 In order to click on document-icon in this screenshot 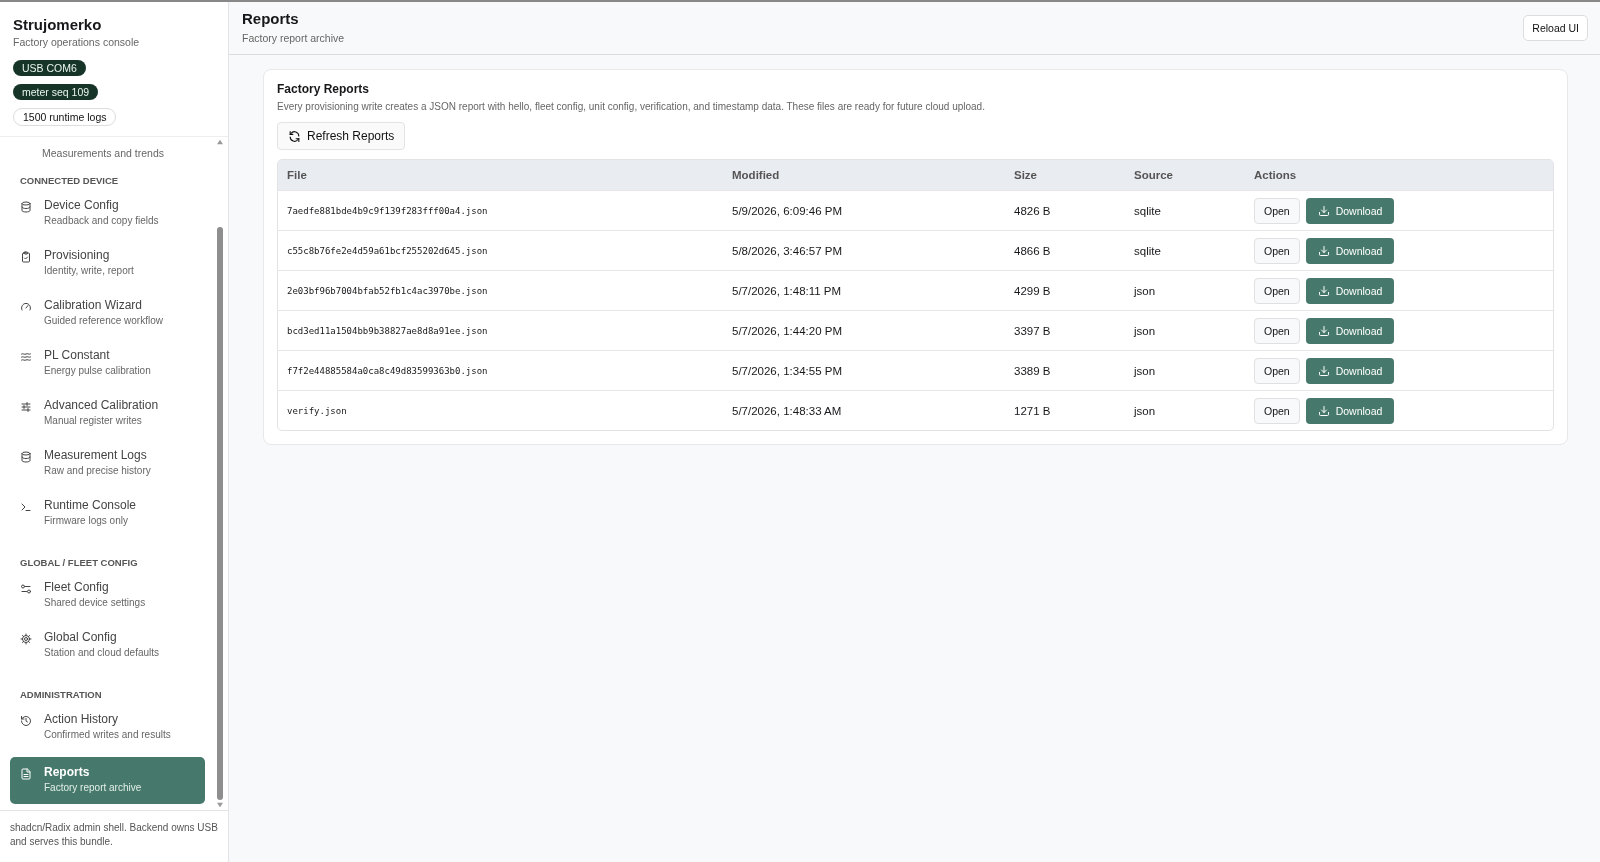, I will do `click(26, 774)`.